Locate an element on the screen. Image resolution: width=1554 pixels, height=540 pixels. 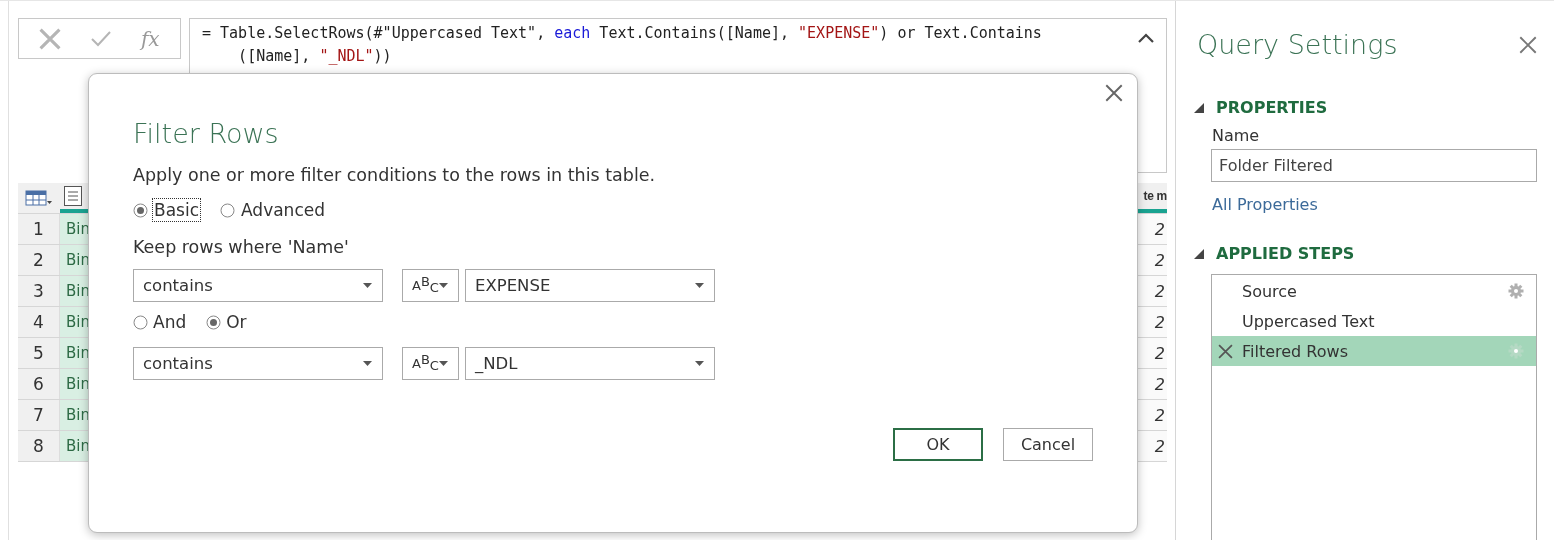
row-number: 4 is located at coordinates (39, 322).